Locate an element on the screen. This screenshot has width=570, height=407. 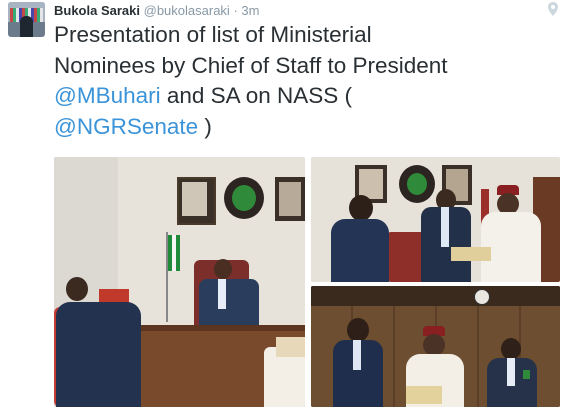
photo-group-standing is located at coordinates (435, 346).